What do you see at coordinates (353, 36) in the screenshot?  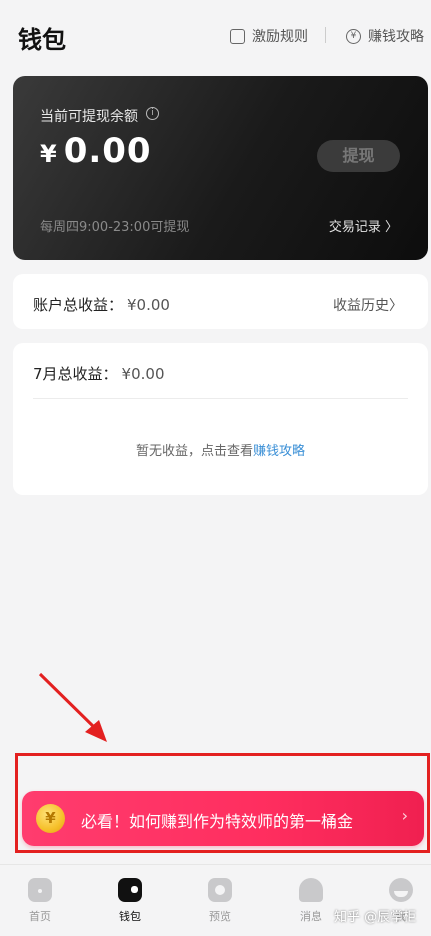 I see `yen-icon: ¥` at bounding box center [353, 36].